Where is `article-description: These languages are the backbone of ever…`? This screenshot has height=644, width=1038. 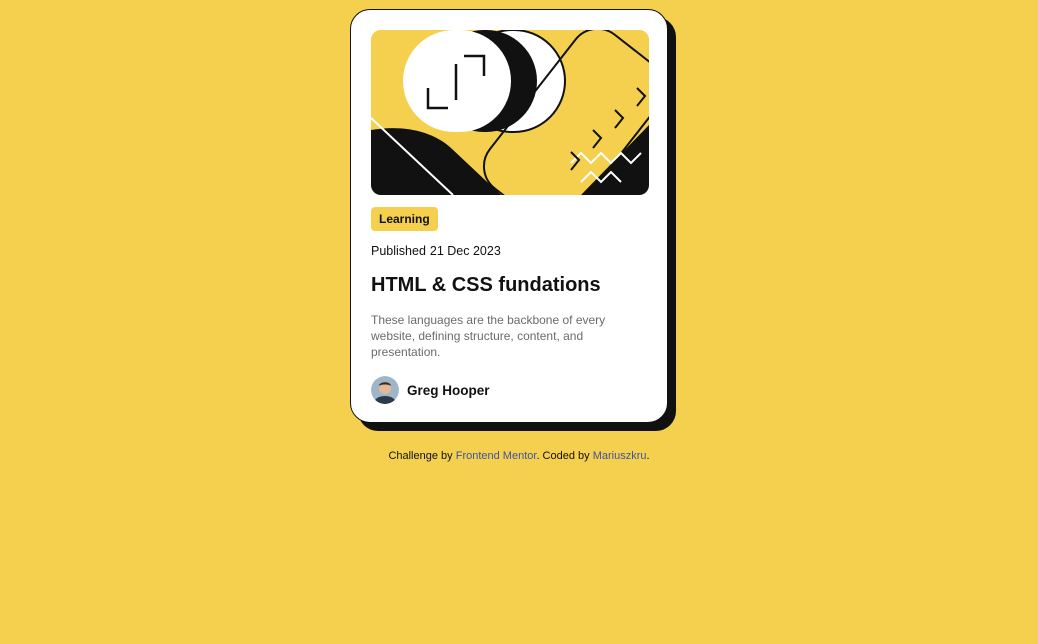 article-description: These languages are the backbone of ever… is located at coordinates (488, 336).